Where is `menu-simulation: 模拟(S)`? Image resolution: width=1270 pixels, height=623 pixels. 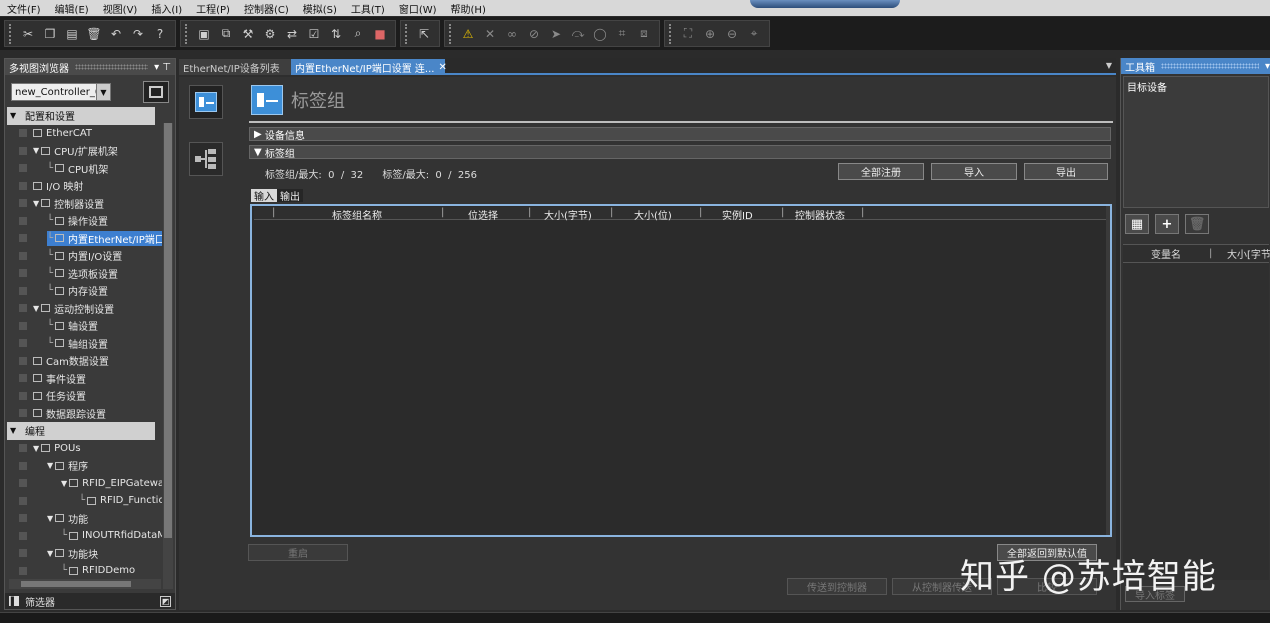 menu-simulation: 模拟(S) is located at coordinates (320, 8).